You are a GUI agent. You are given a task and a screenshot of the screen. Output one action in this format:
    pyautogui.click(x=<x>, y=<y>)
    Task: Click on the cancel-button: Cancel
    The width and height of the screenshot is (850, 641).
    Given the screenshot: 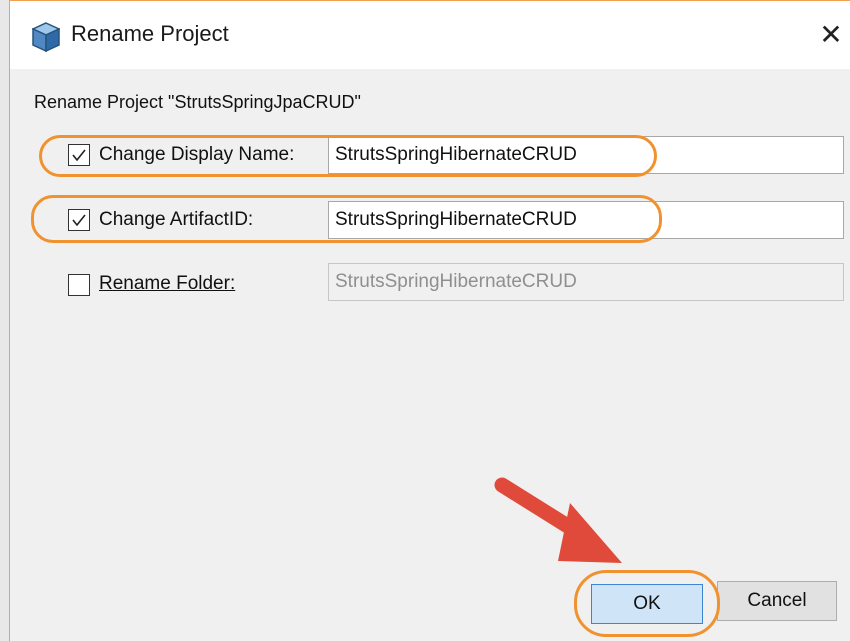 What is the action you would take?
    pyautogui.click(x=777, y=601)
    